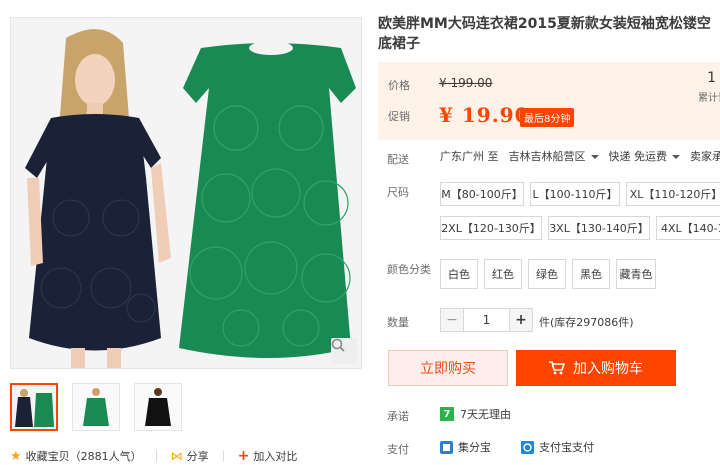 This screenshot has height=465, width=720. I want to click on payment-label: 支付, so click(398, 449).